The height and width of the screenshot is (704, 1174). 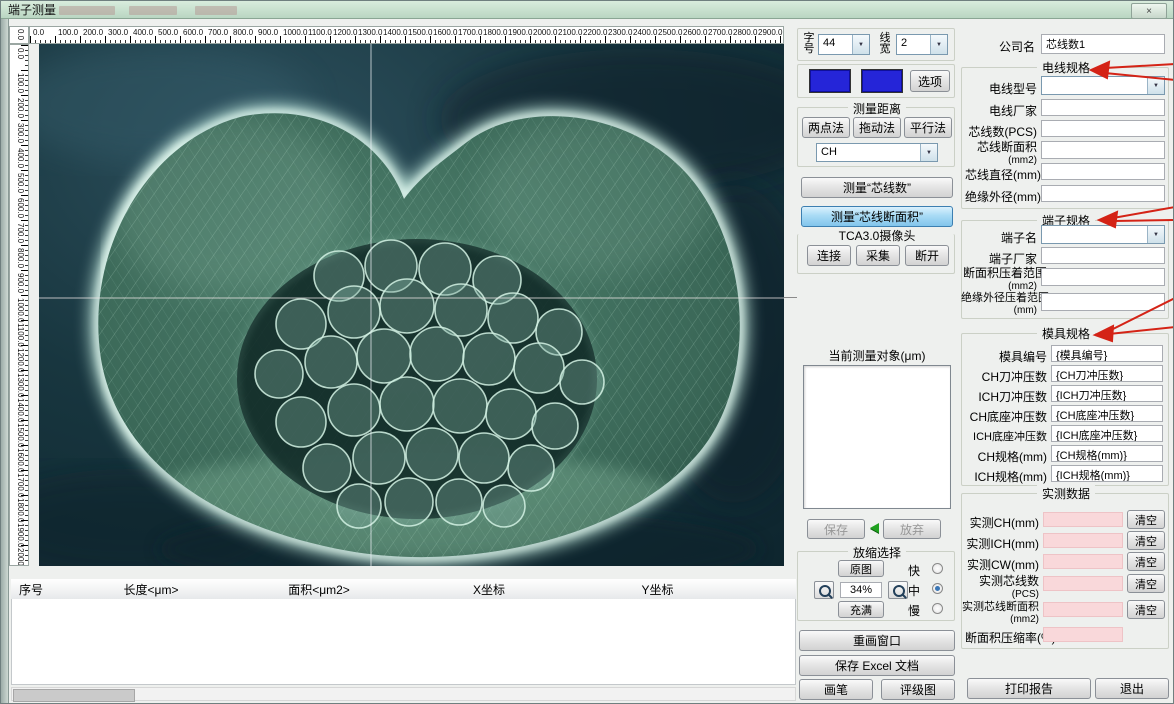 I want to click on speed-medium-label: 中, so click(x=914, y=591).